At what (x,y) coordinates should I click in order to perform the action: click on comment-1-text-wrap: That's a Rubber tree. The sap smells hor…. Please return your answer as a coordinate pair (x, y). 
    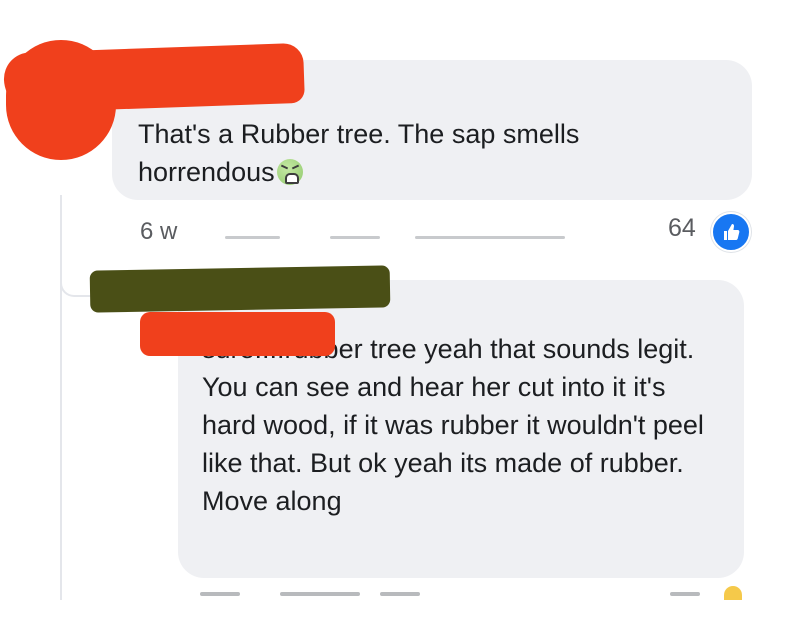
    Looking at the image, I should click on (408, 153).